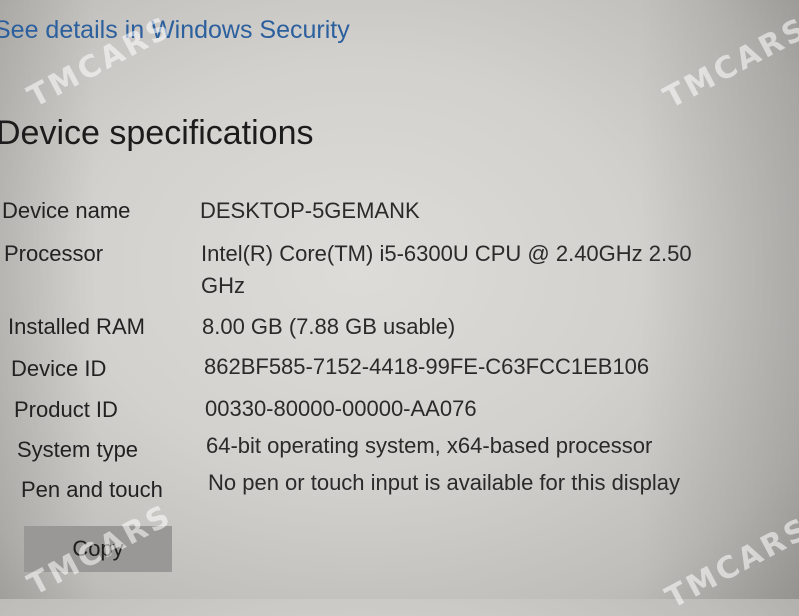 This screenshot has width=799, height=616. I want to click on spec-label-installed-ram: Installed RAM, so click(76, 326).